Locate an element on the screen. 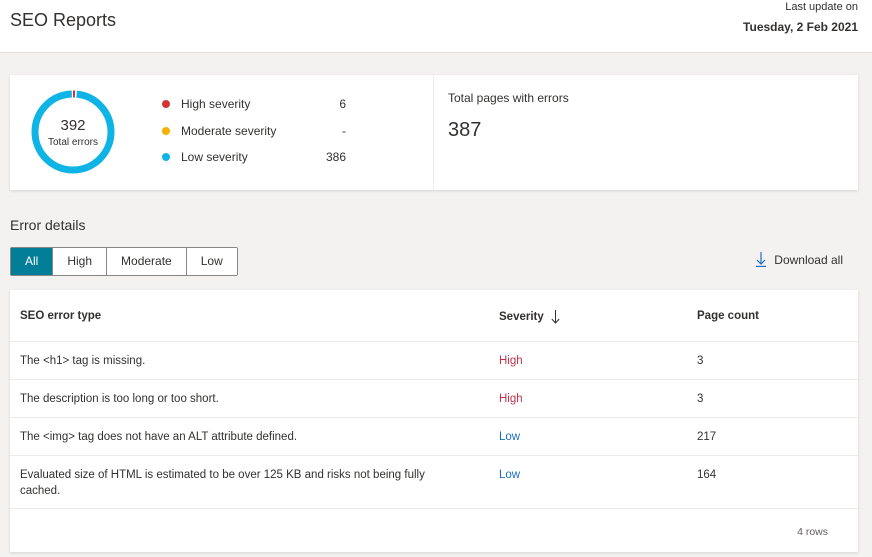 This screenshot has width=872, height=557. filter-high-button: High is located at coordinates (80, 261).